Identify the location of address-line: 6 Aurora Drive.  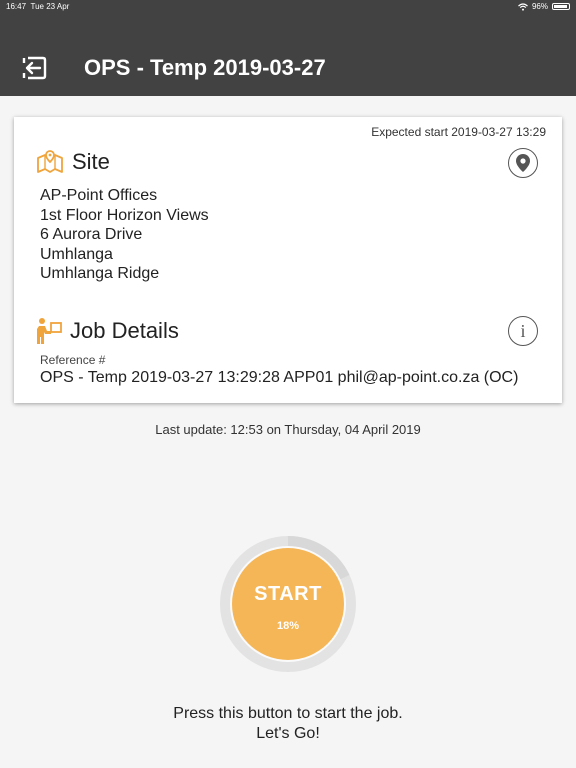
(91, 234).